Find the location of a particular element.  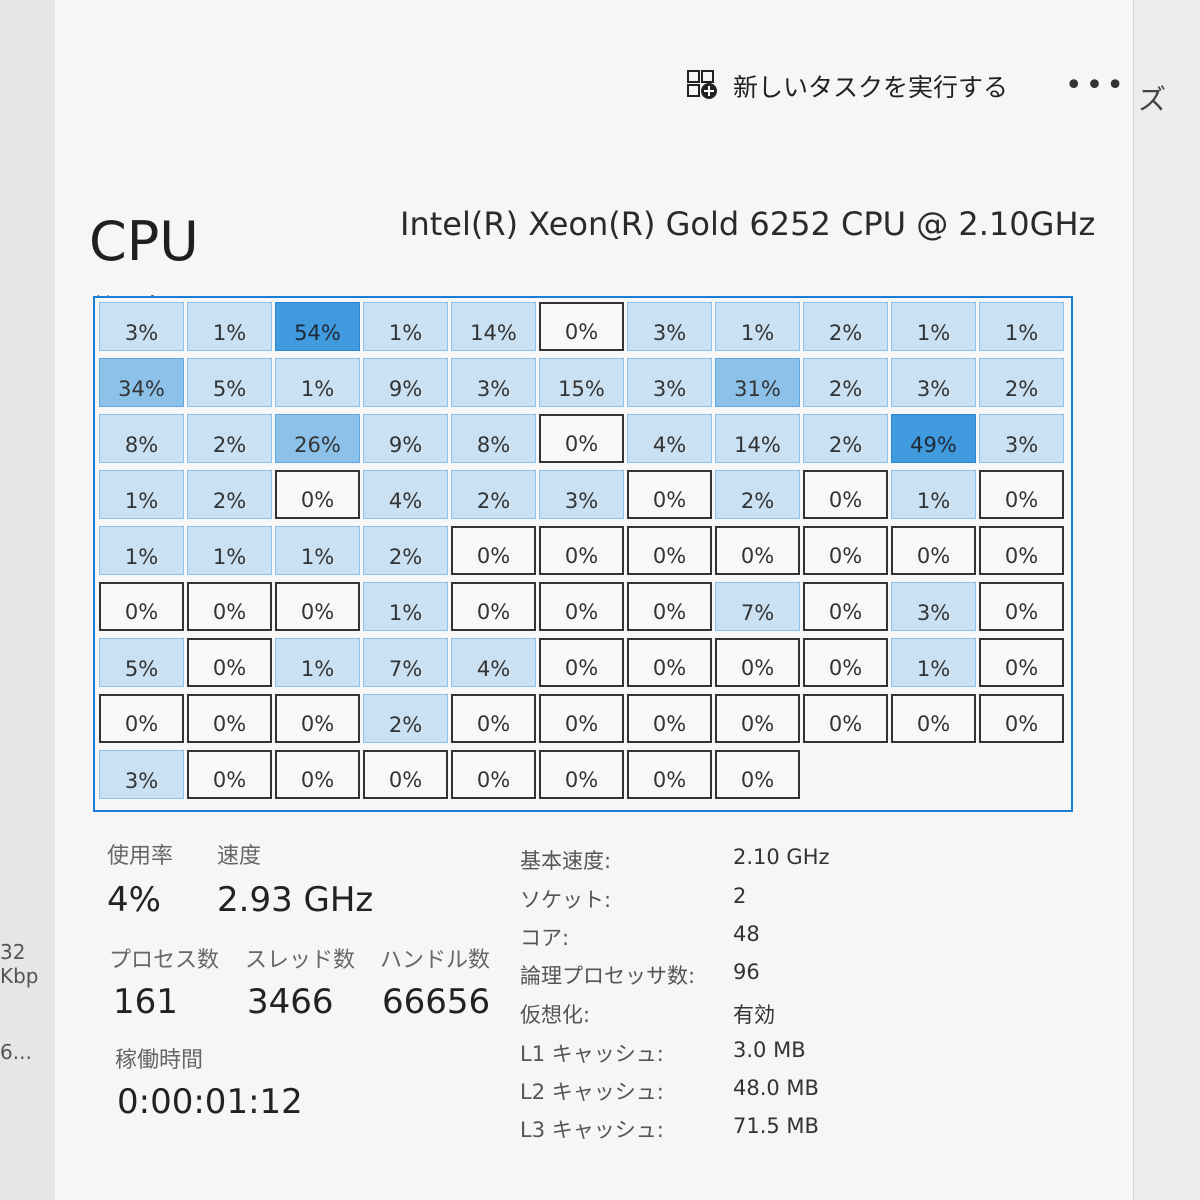

bandwidth-text: 32 Kbp is located at coordinates (19, 964).